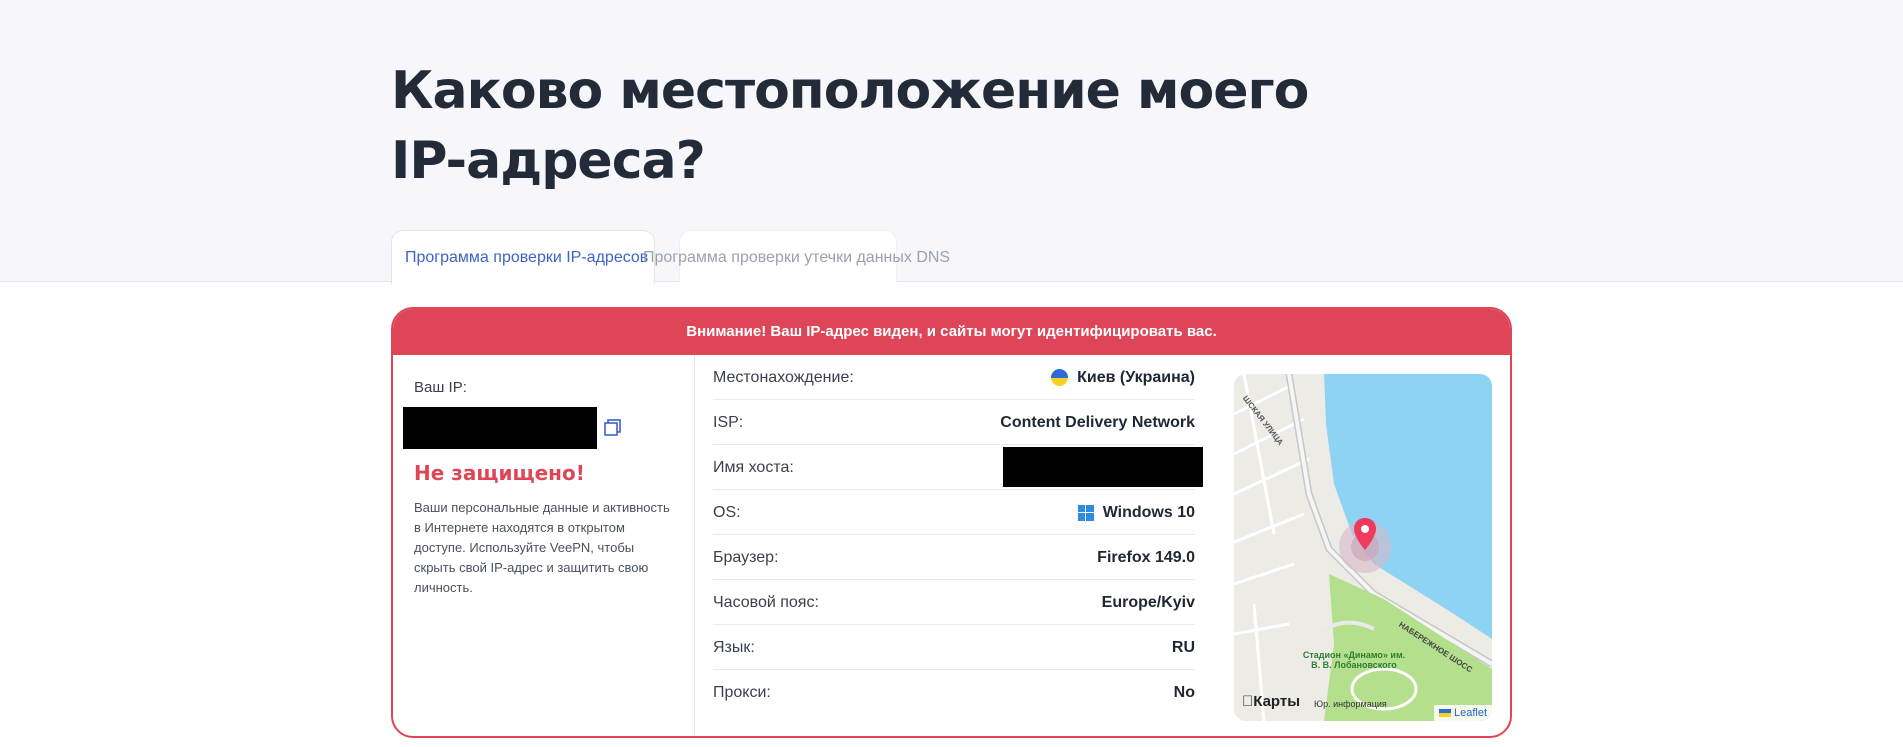 This screenshot has width=1903, height=747. I want to click on unprotected-status: Не защищено!, so click(499, 473).